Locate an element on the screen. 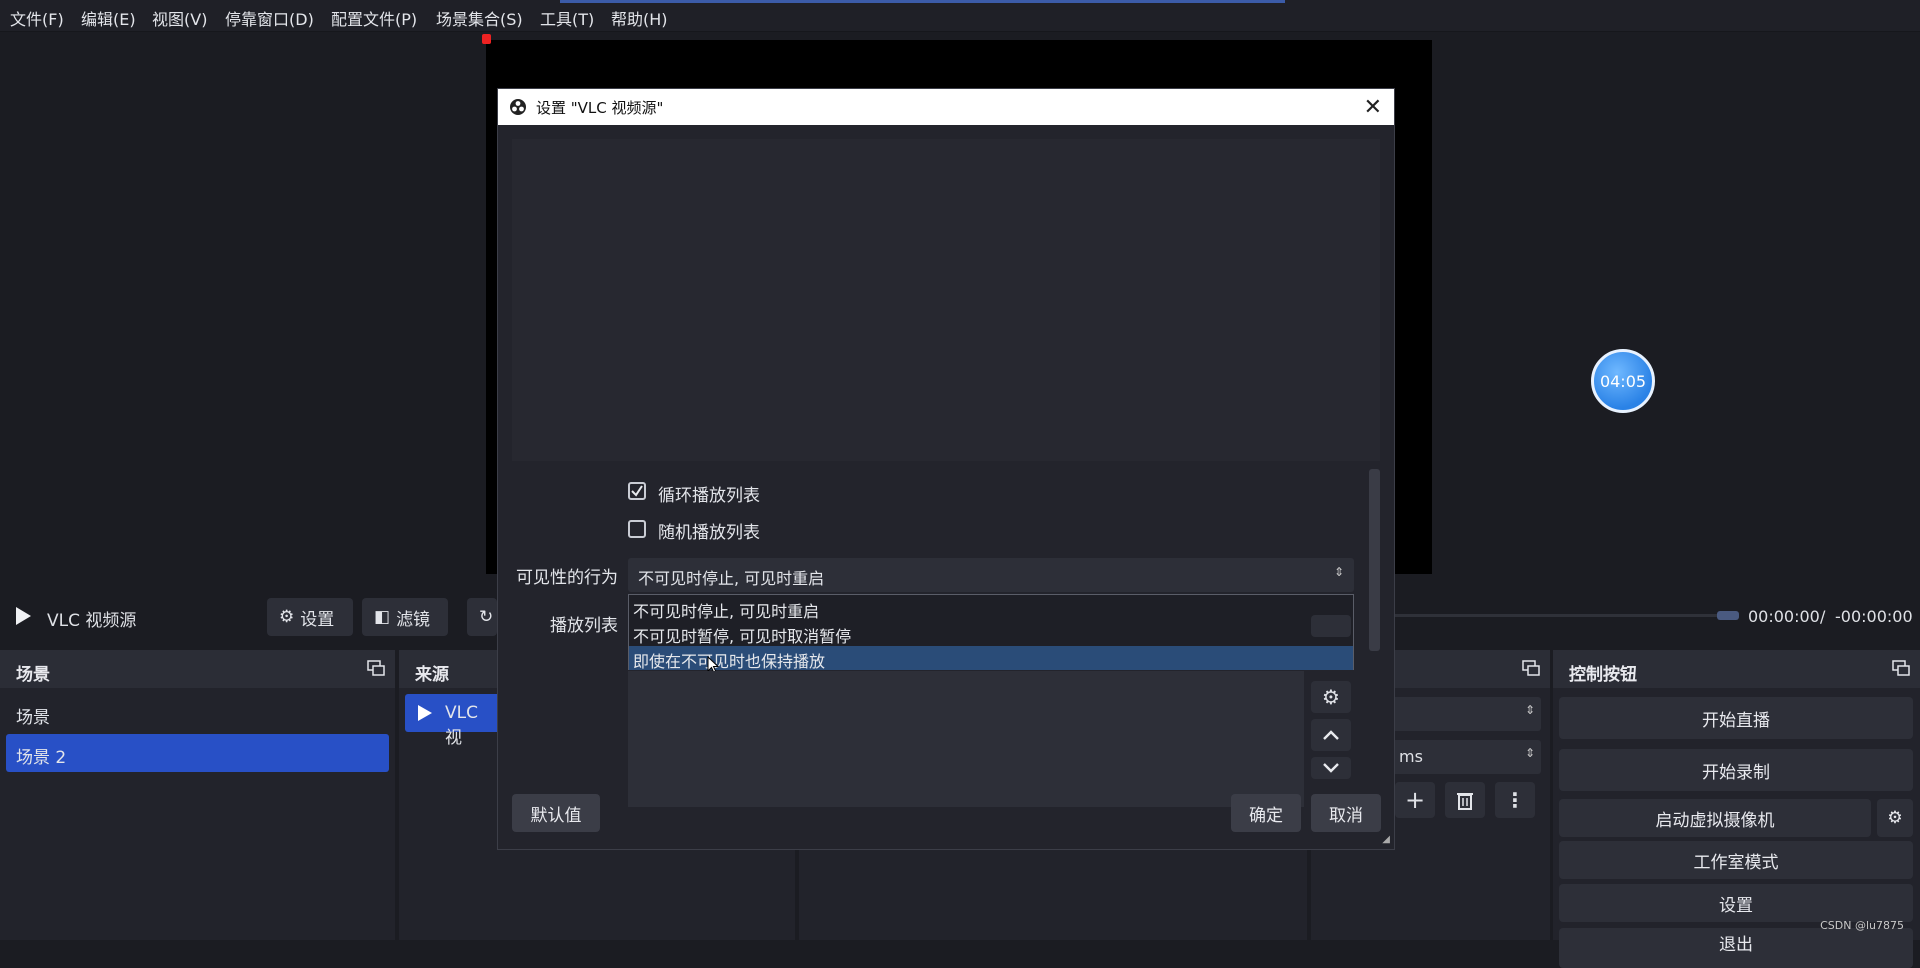  close-icon: ✕ is located at coordinates (1373, 107).